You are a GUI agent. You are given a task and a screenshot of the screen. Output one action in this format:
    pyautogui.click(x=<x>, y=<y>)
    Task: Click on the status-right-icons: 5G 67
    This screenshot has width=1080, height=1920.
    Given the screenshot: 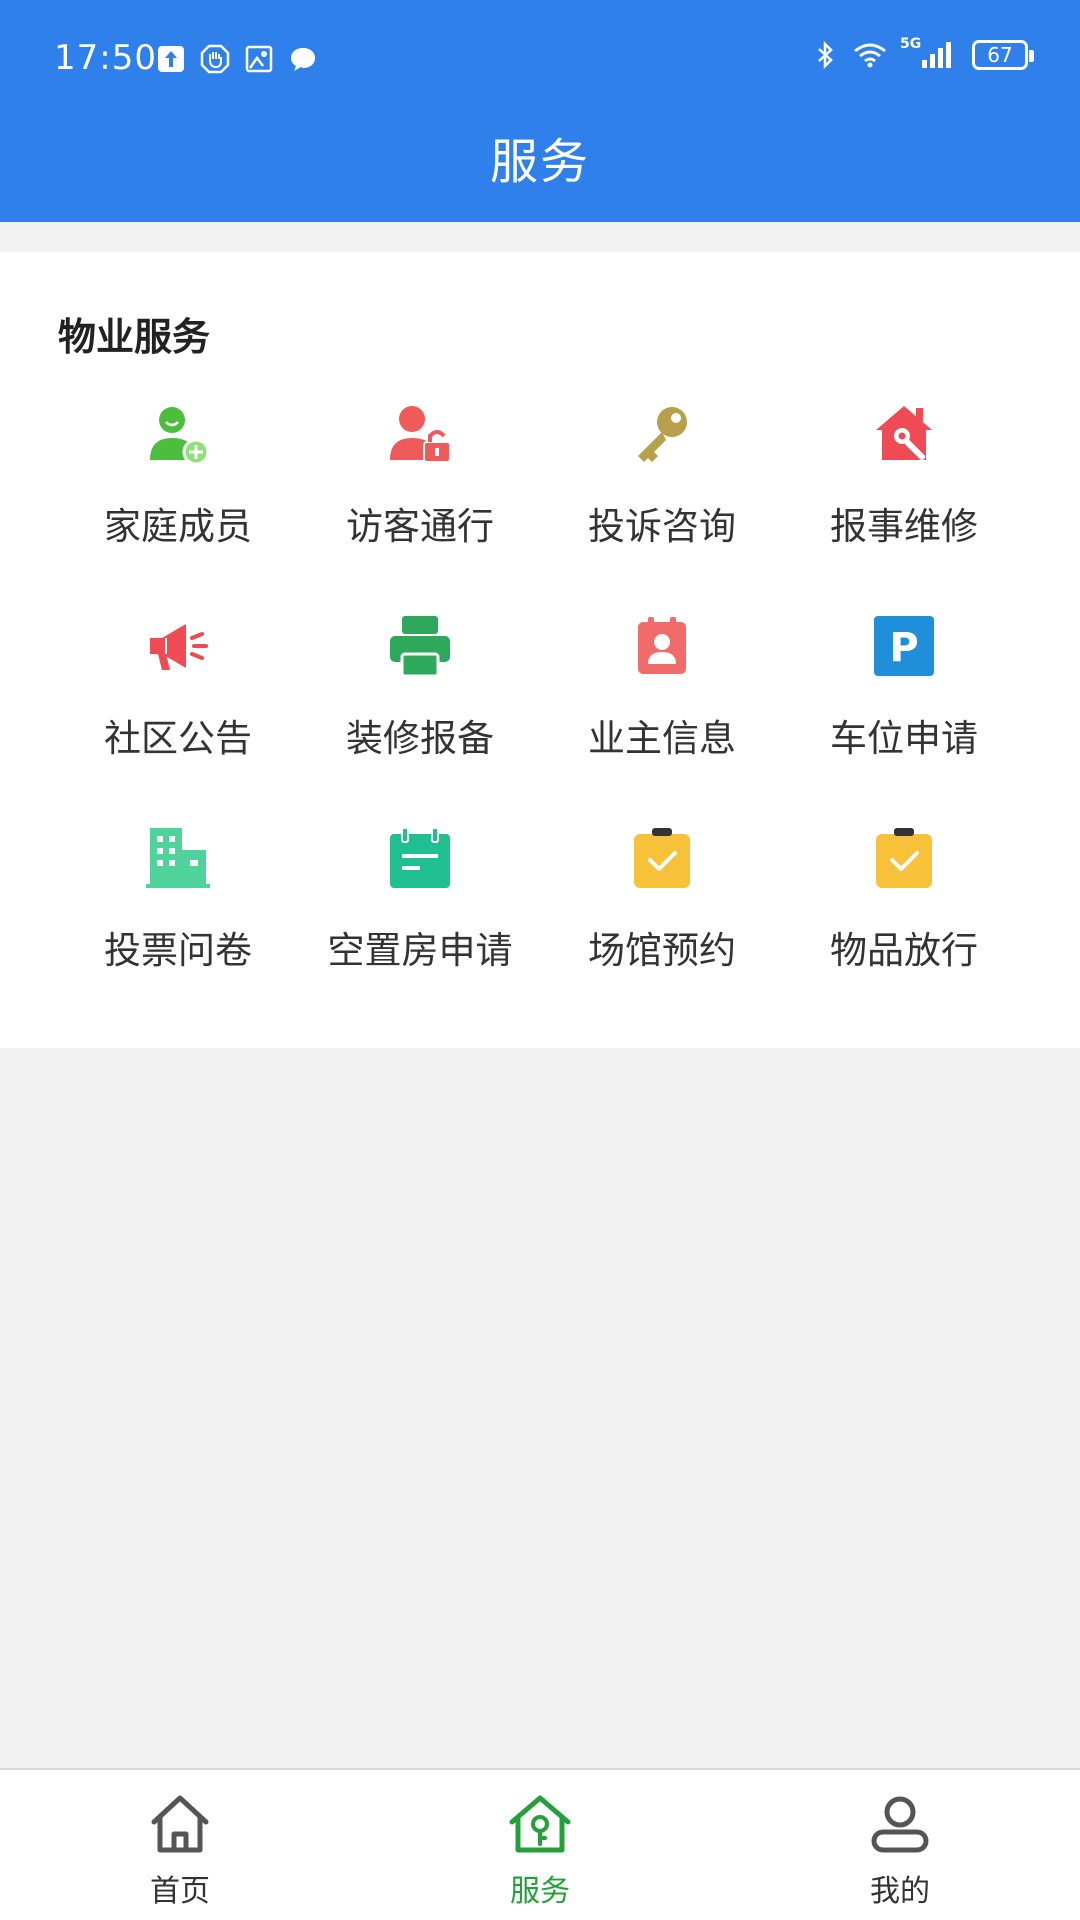 What is the action you would take?
    pyautogui.click(x=922, y=53)
    